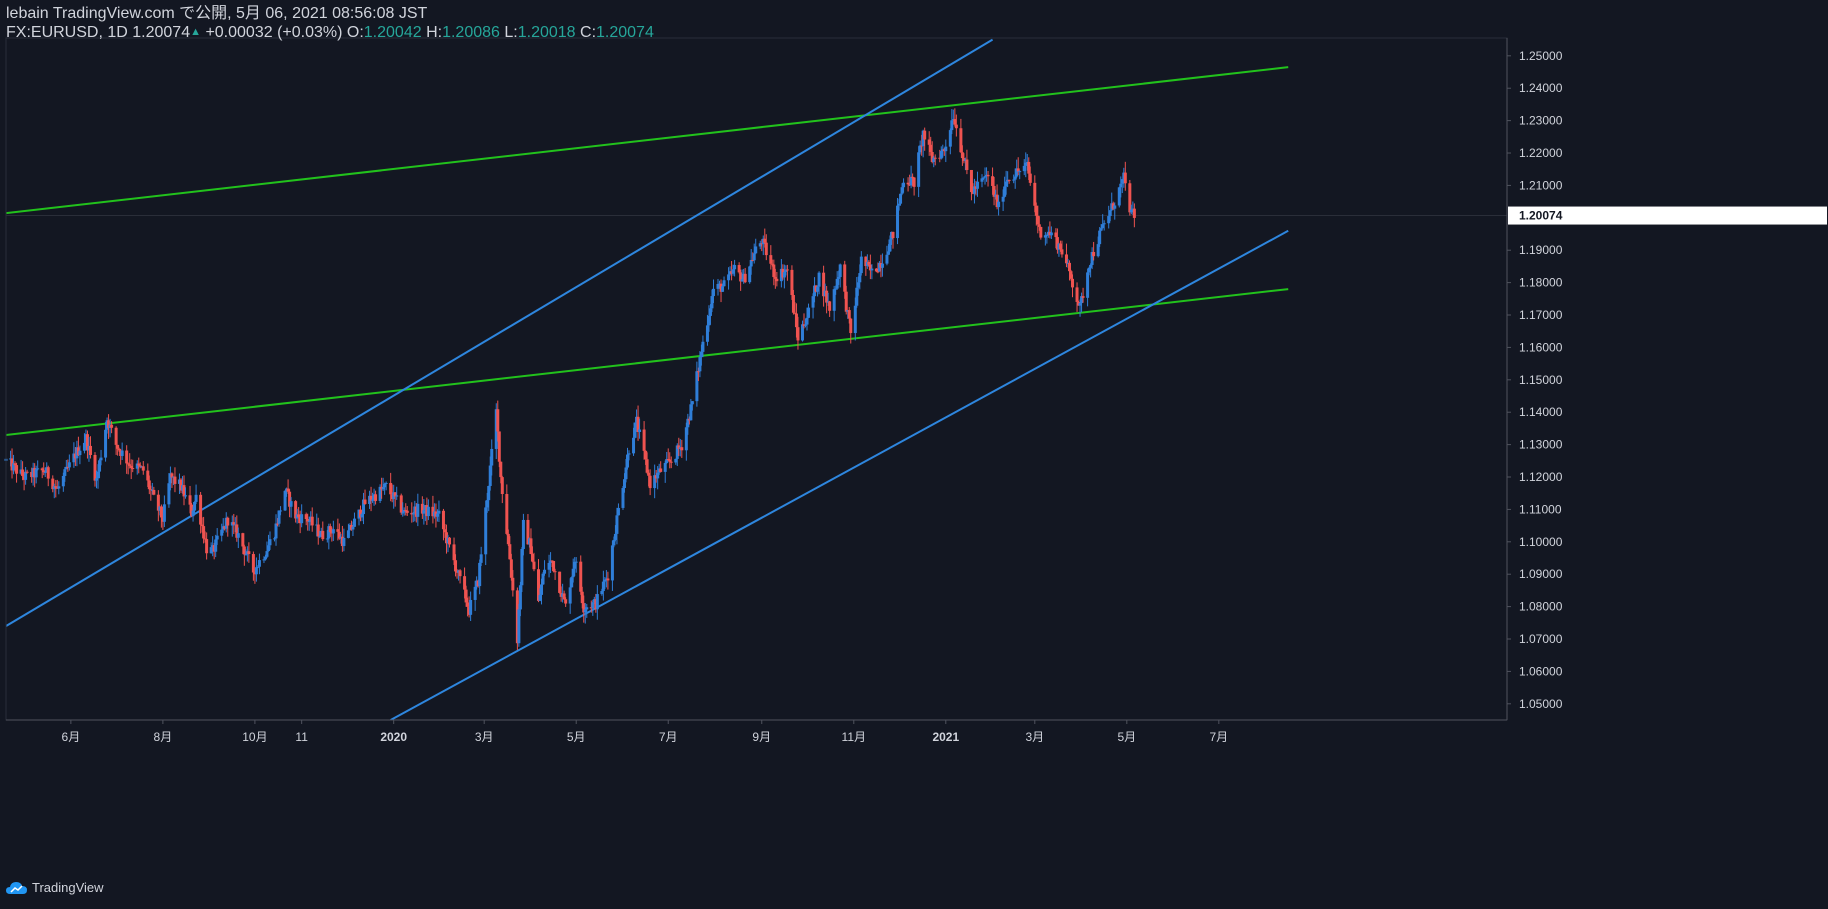 Image resolution: width=1828 pixels, height=909 pixels. What do you see at coordinates (1541, 445) in the screenshot?
I see `y-tick-label: 1.13000` at bounding box center [1541, 445].